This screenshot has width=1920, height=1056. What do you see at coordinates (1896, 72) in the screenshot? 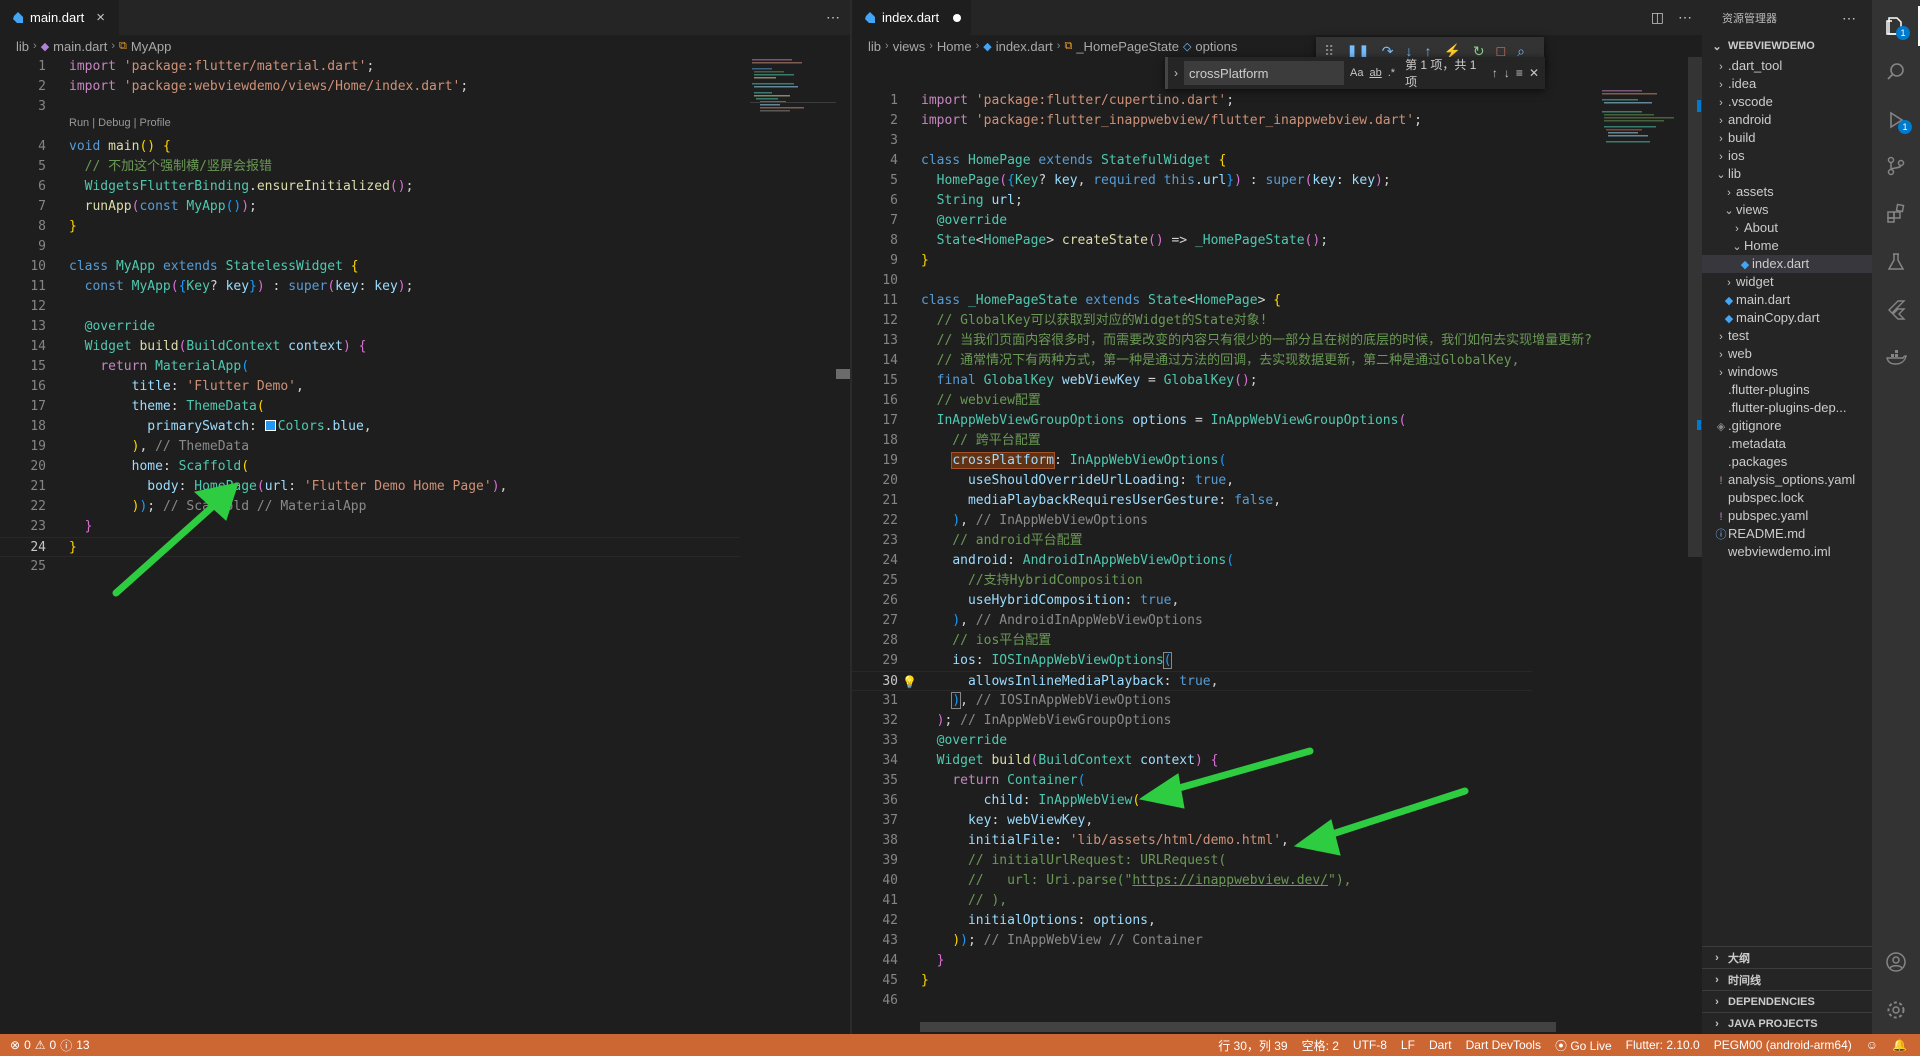
I see `search-icon` at bounding box center [1896, 72].